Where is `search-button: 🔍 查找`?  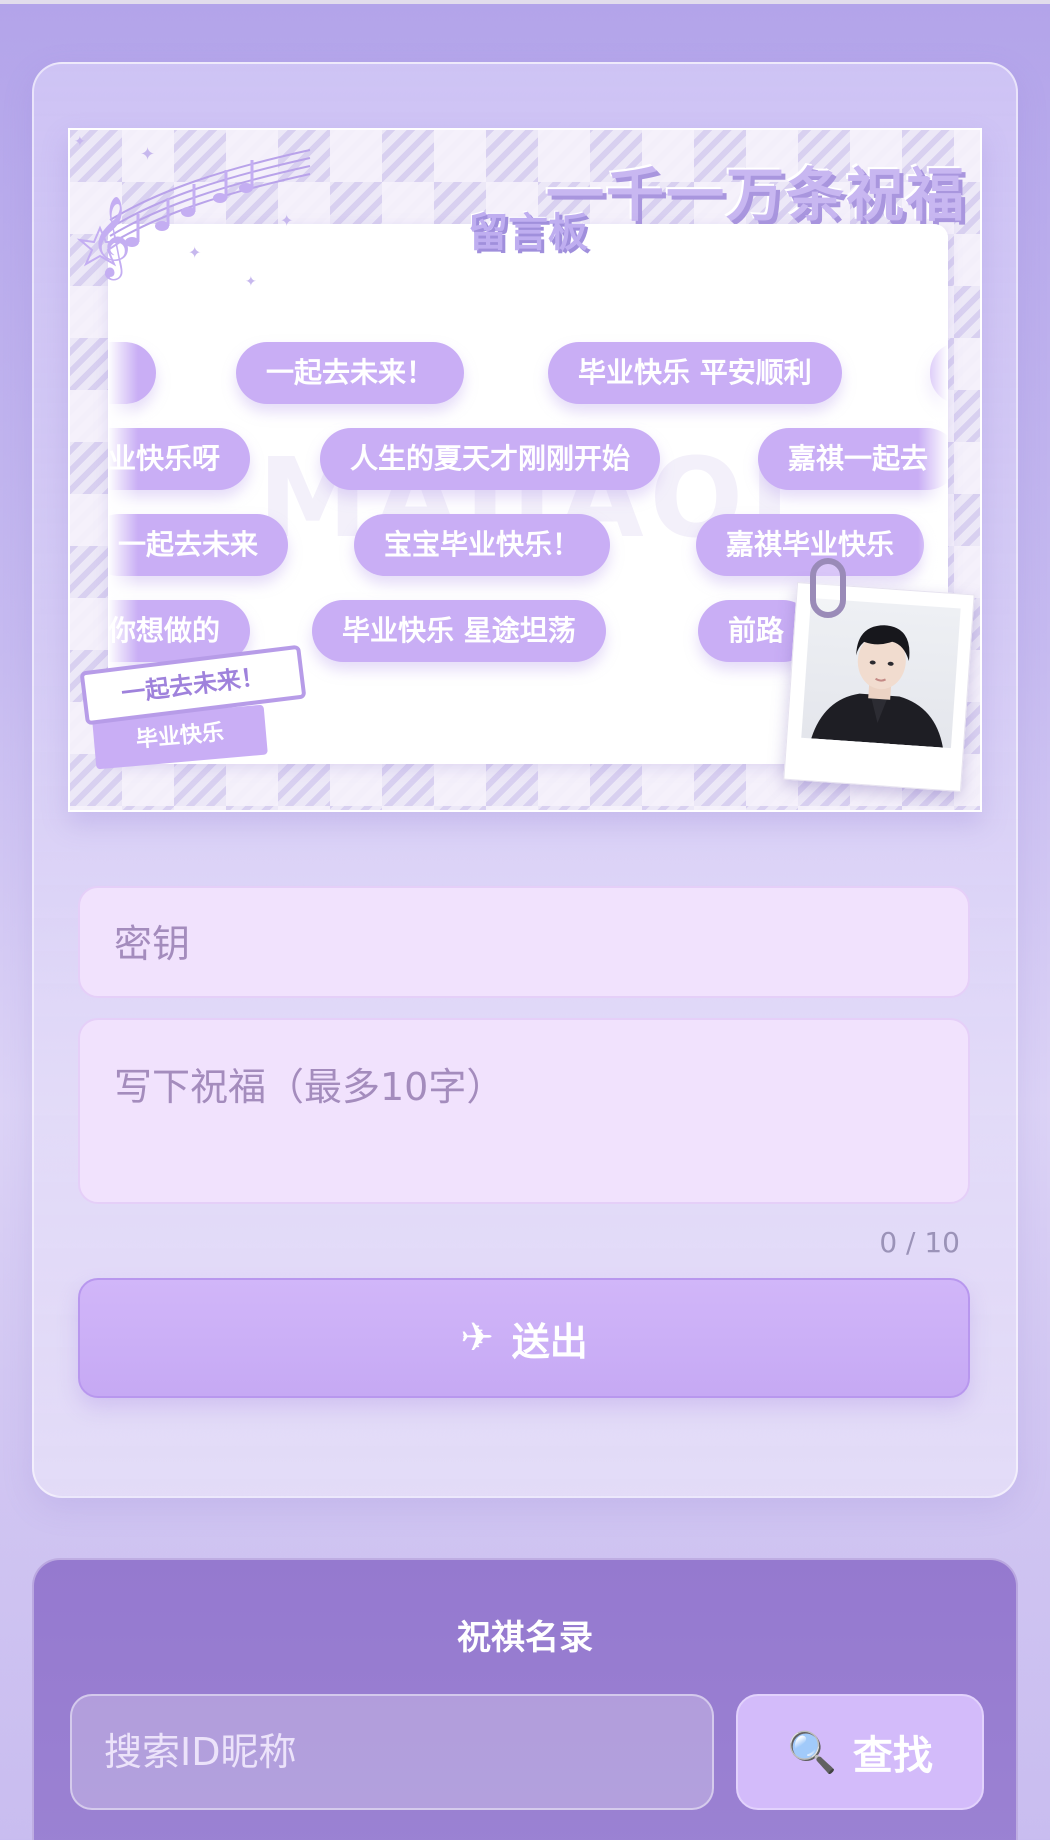
search-button: 🔍 查找 is located at coordinates (860, 1752).